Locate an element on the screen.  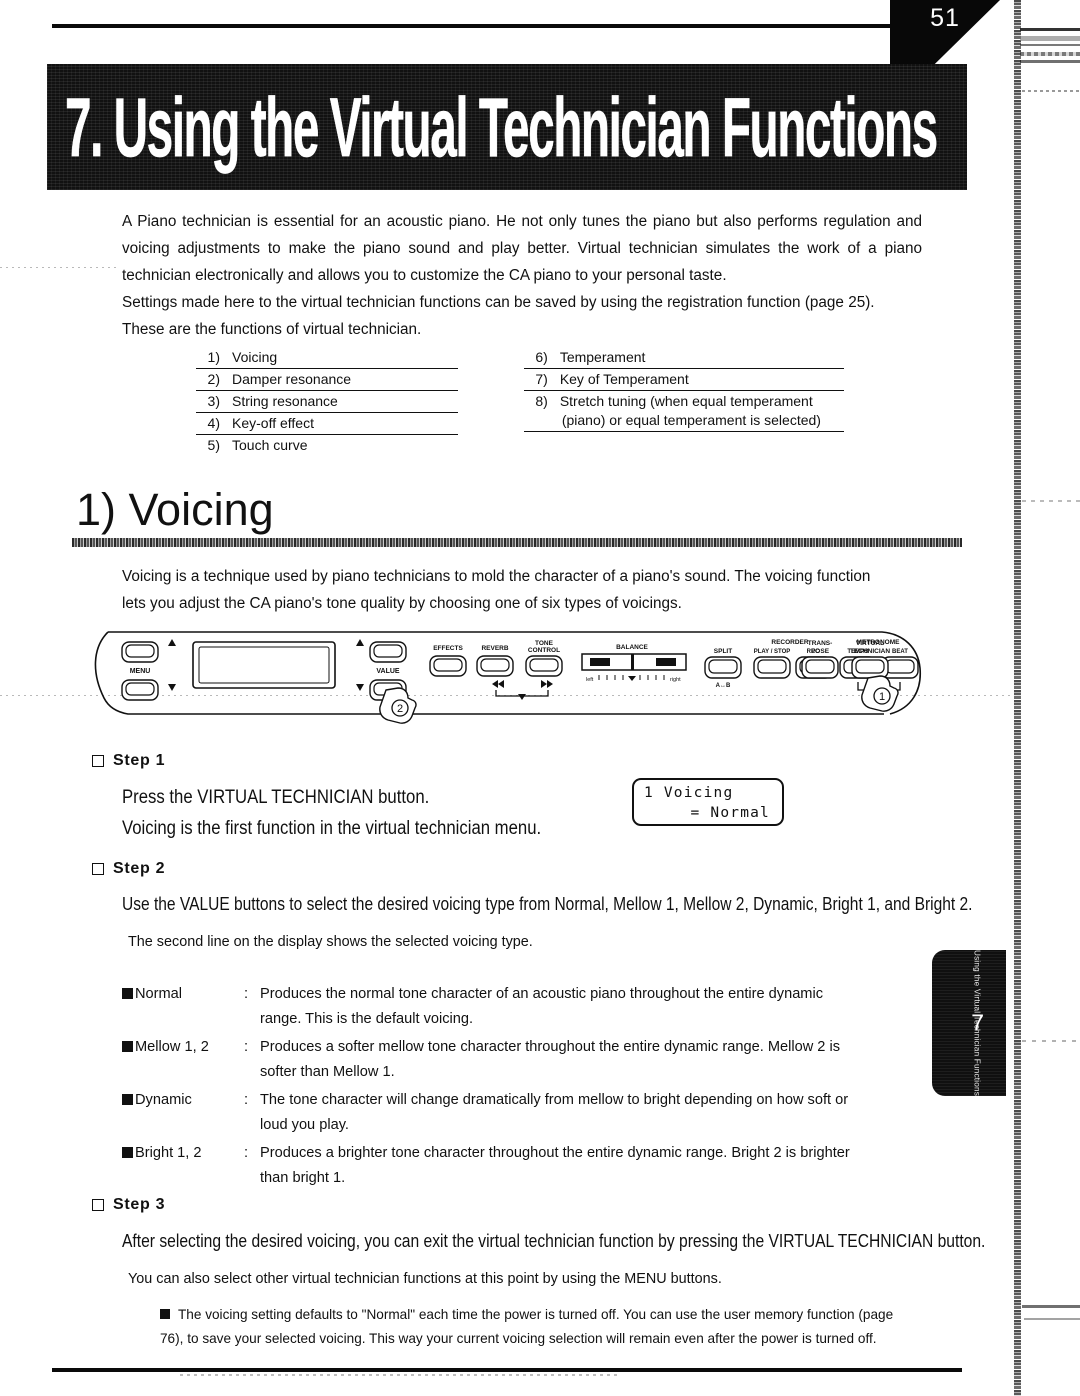
transpose-label-2: POSE is located at coordinates (820, 651).